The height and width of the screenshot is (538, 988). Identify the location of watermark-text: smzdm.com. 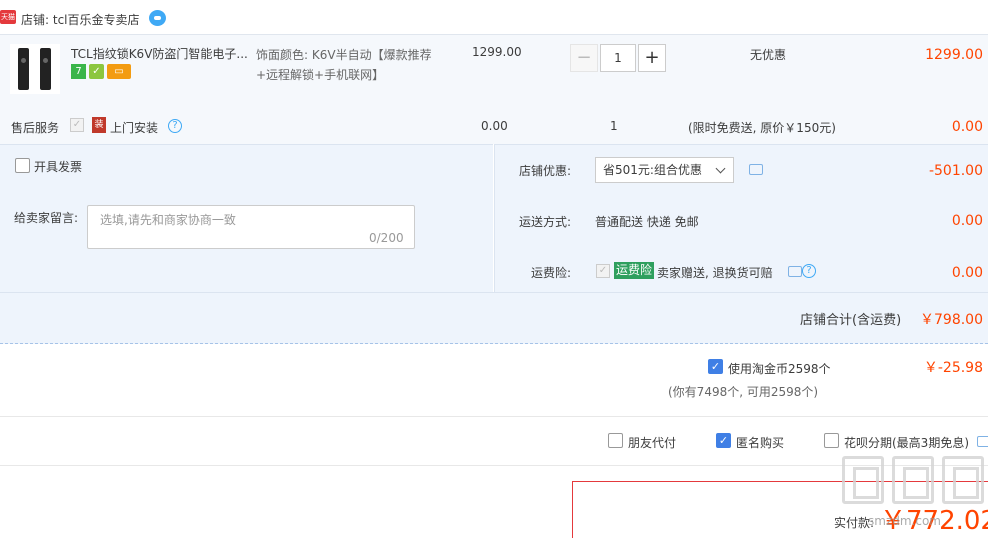
(904, 521).